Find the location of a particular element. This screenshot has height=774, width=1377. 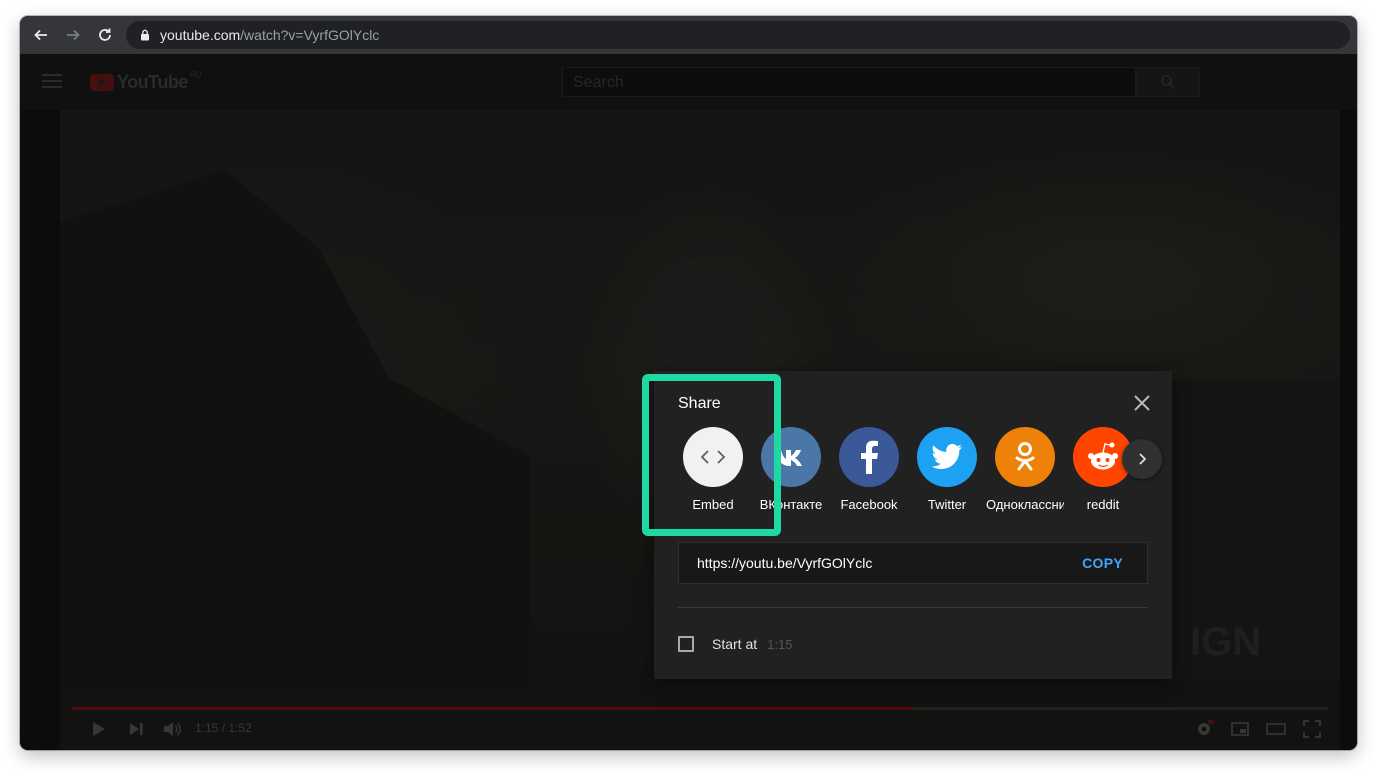

share-target-odnoklassniki: Одноклассники is located at coordinates (1025, 469).